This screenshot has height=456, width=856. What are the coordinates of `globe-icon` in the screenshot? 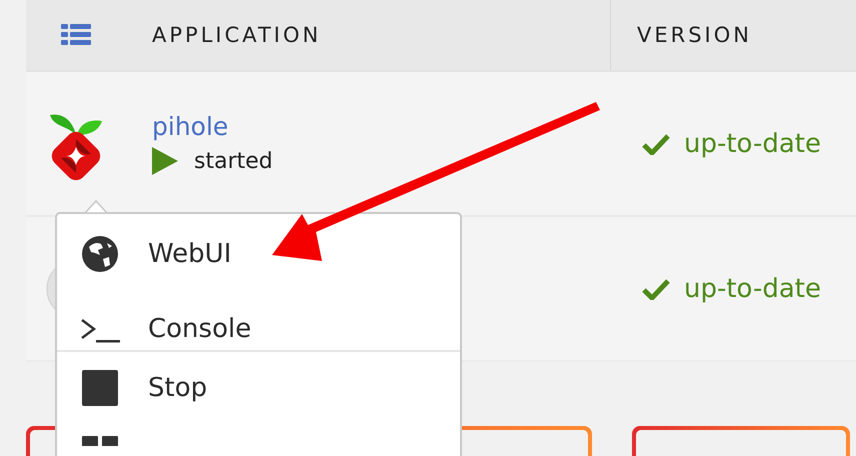 It's located at (100, 254).